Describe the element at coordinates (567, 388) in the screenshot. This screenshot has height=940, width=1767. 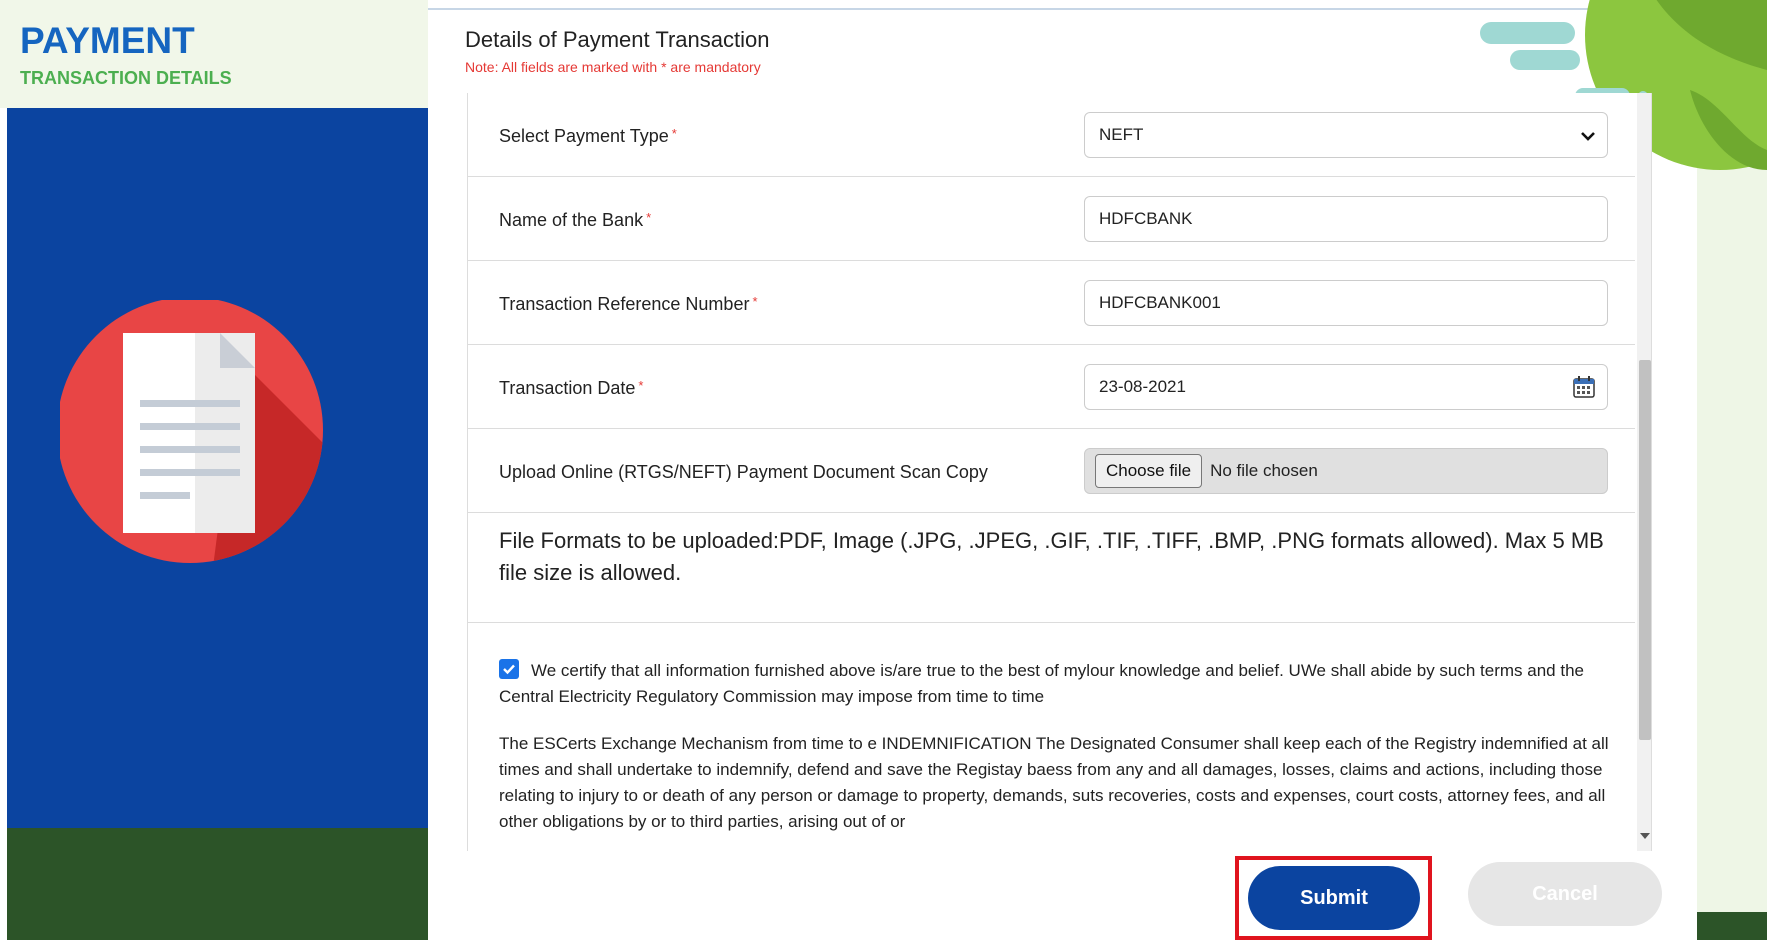
I see `transaction-date-label-text: Transaction Date` at that location.